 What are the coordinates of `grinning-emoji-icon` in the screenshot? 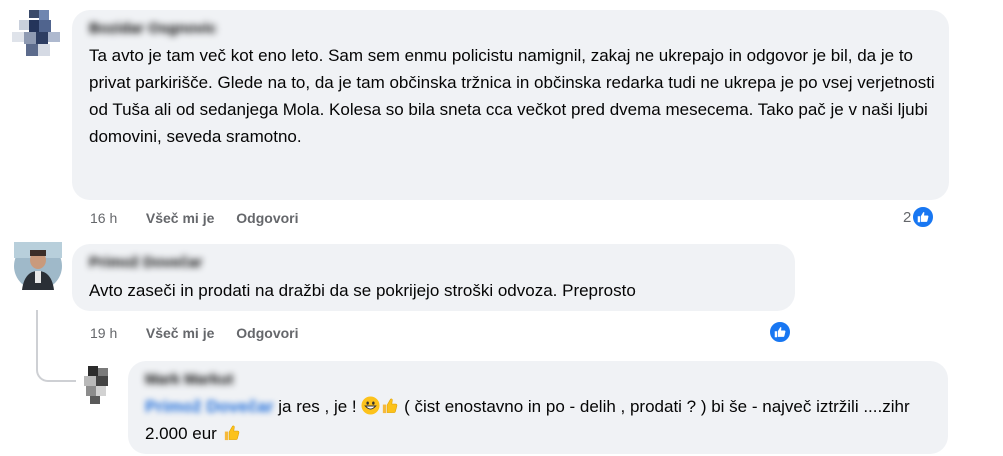 It's located at (370, 405).